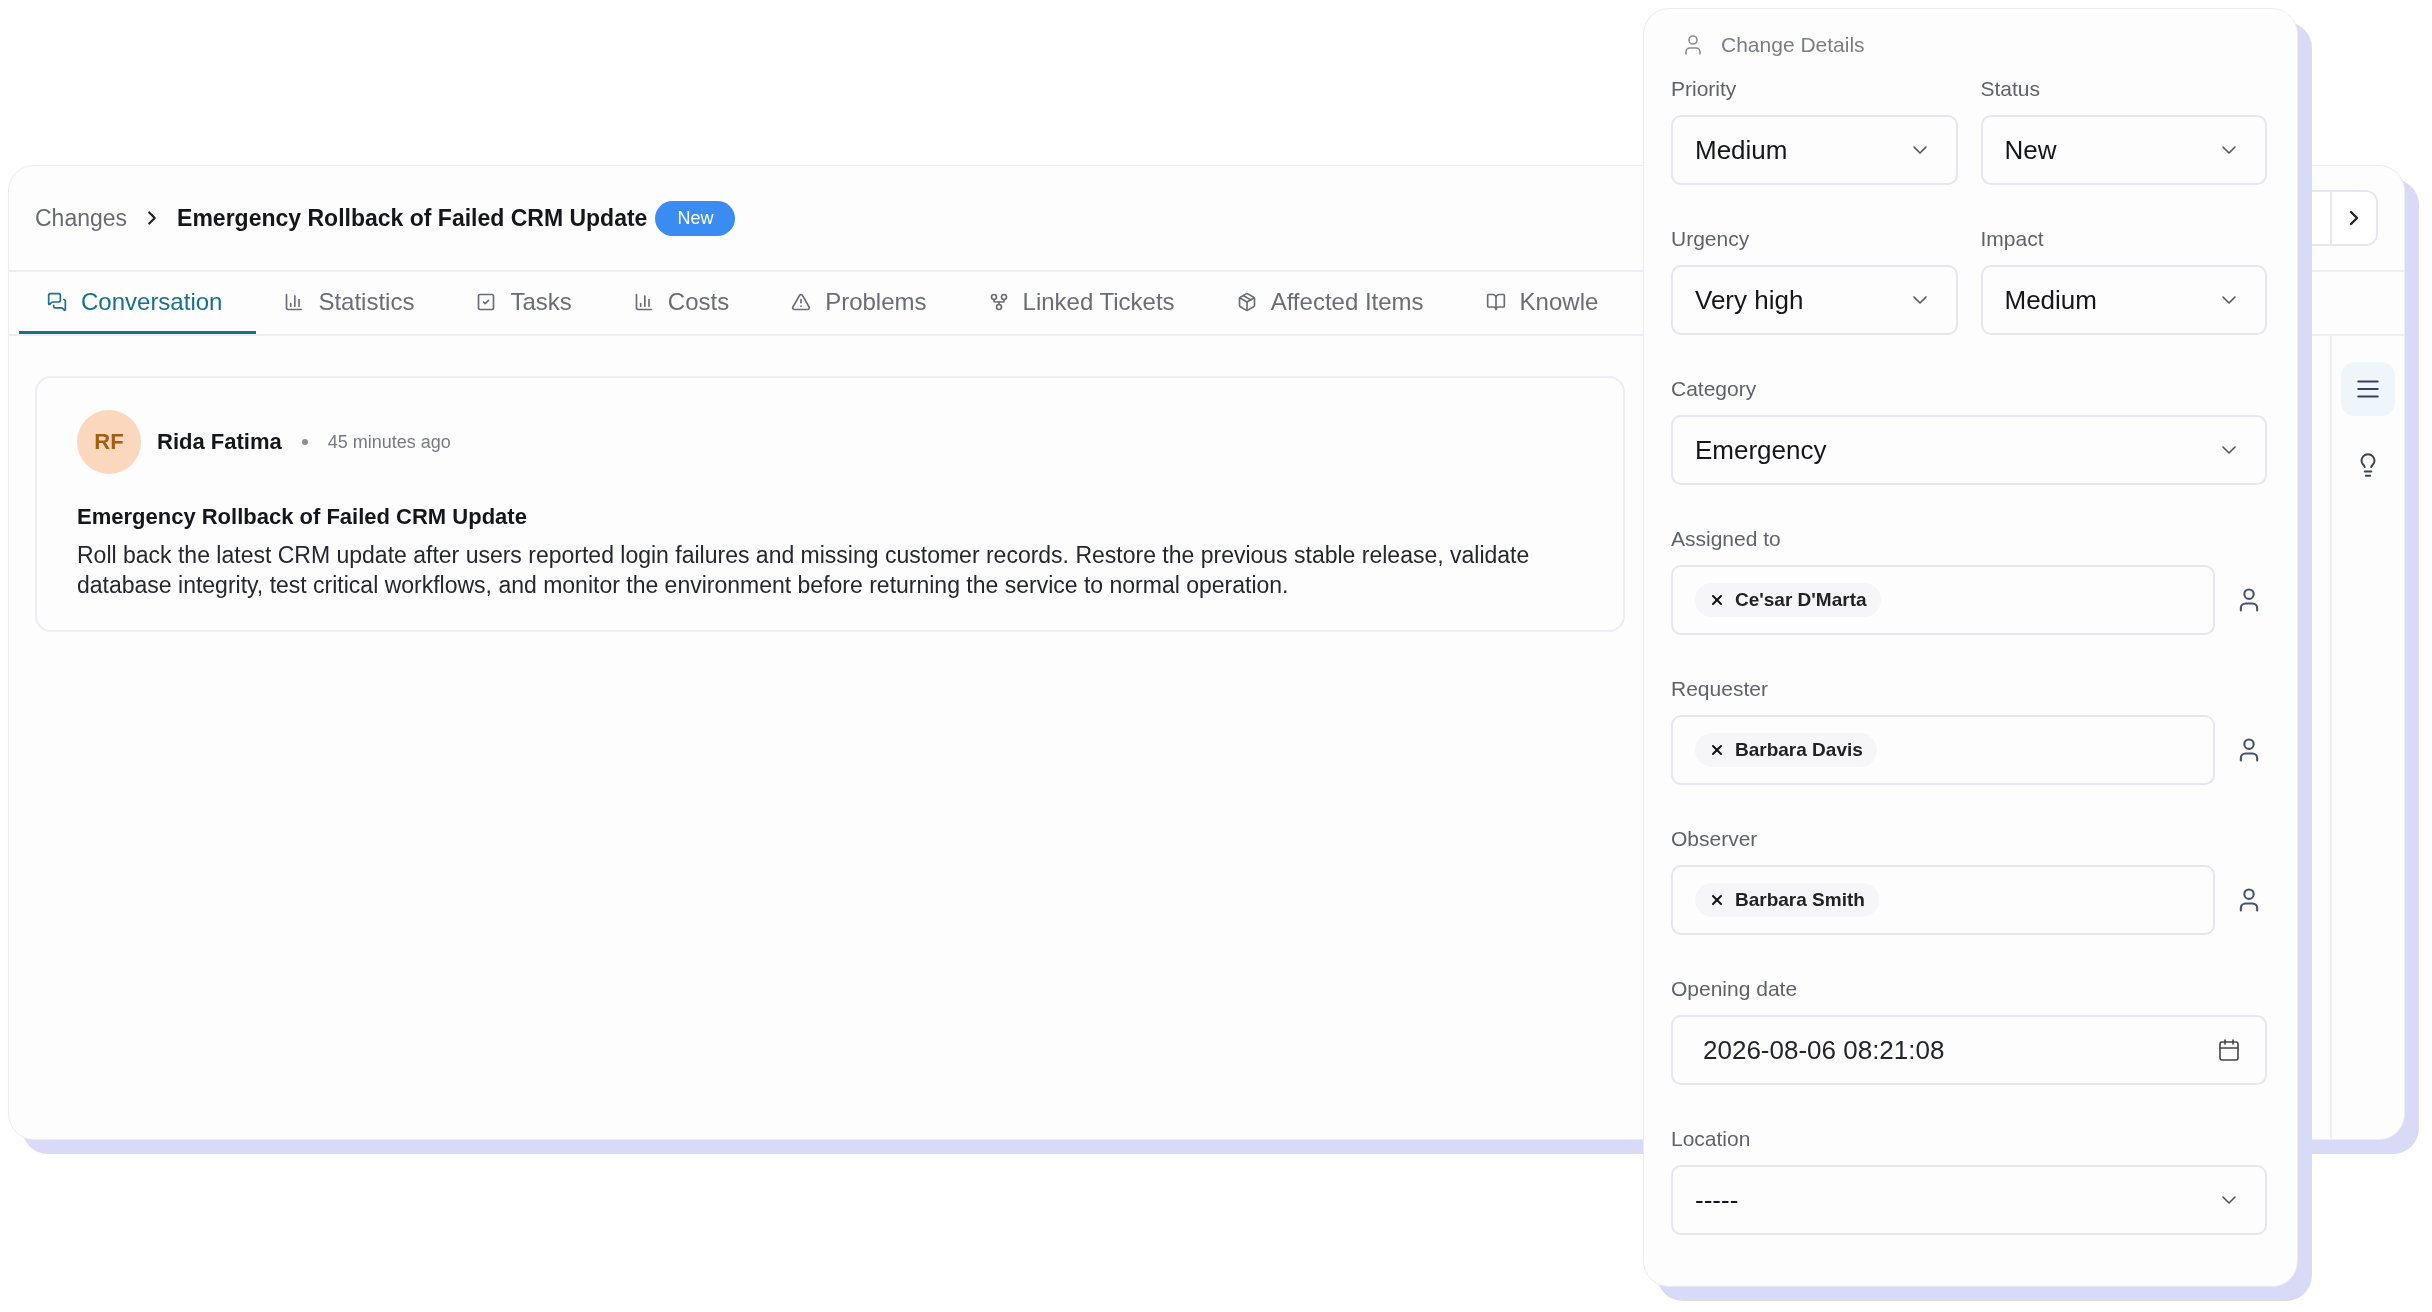 The height and width of the screenshot is (1312, 2432). What do you see at coordinates (2011, 89) in the screenshot?
I see `field-label: Status` at bounding box center [2011, 89].